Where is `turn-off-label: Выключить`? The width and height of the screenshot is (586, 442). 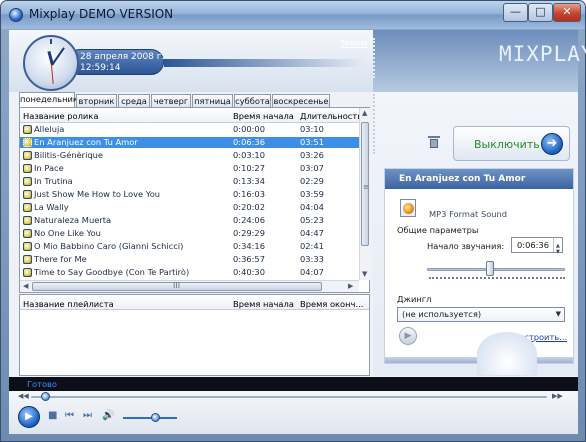
turn-off-label: Выключить is located at coordinates (507, 144).